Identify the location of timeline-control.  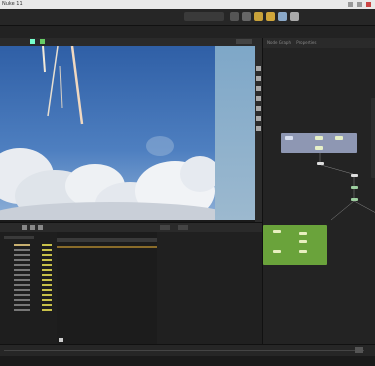
(359, 350).